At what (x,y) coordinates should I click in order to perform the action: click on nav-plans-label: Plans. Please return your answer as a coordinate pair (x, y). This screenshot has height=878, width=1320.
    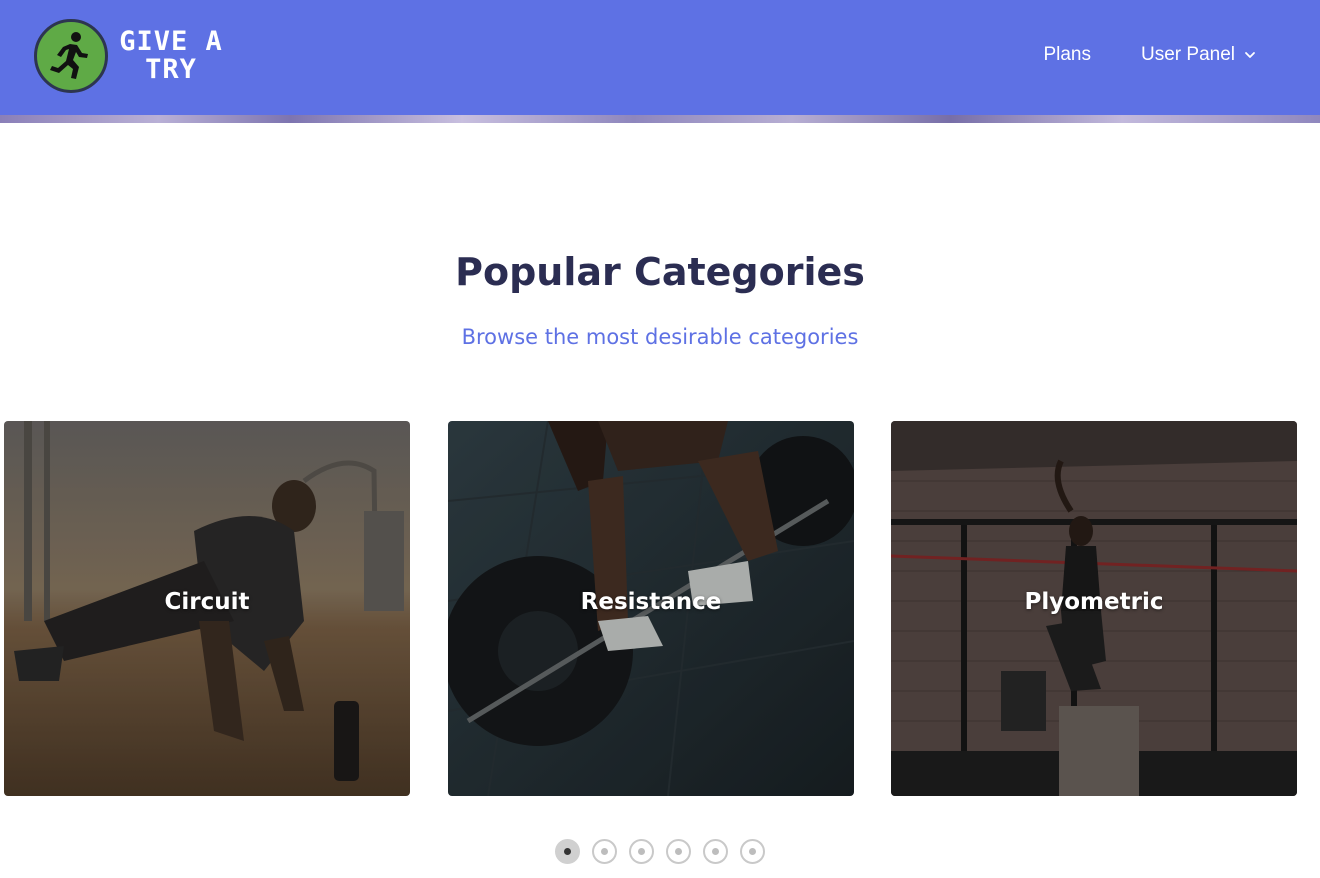
    Looking at the image, I should click on (1067, 54).